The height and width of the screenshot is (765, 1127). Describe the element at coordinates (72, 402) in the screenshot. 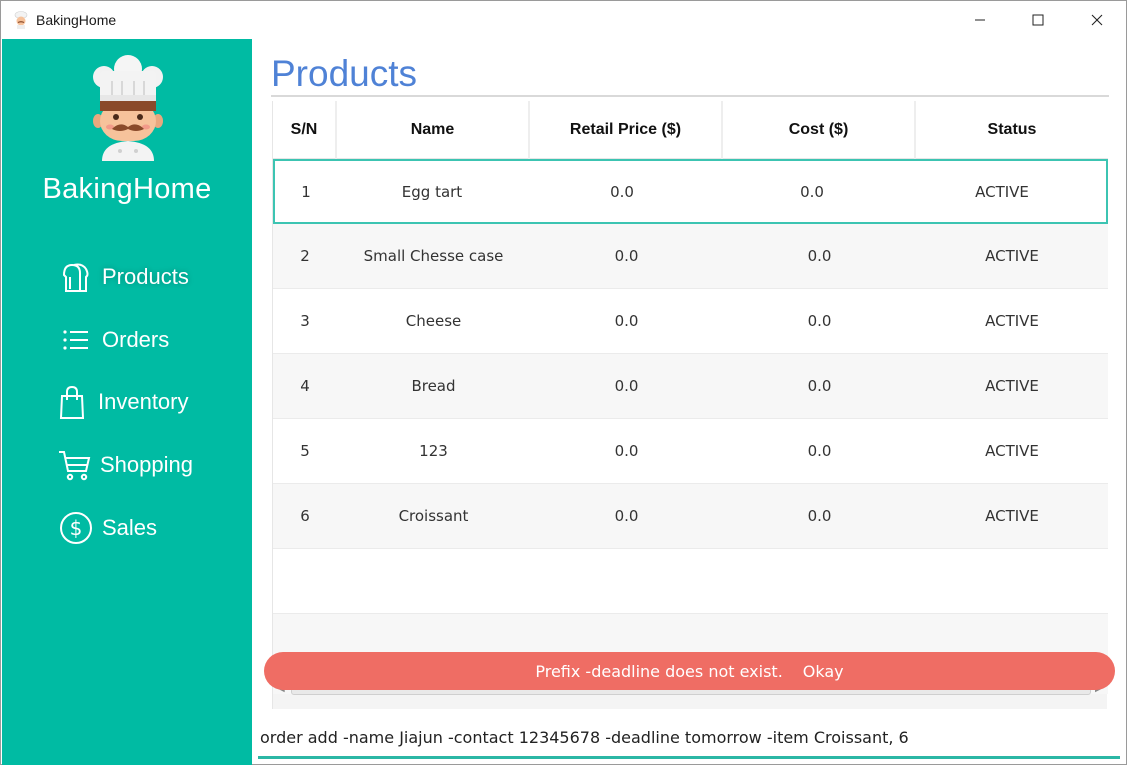

I see `bag-icon` at that location.